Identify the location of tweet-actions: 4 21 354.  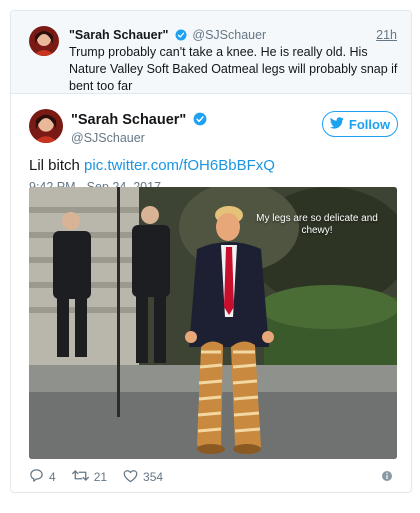
(104, 477).